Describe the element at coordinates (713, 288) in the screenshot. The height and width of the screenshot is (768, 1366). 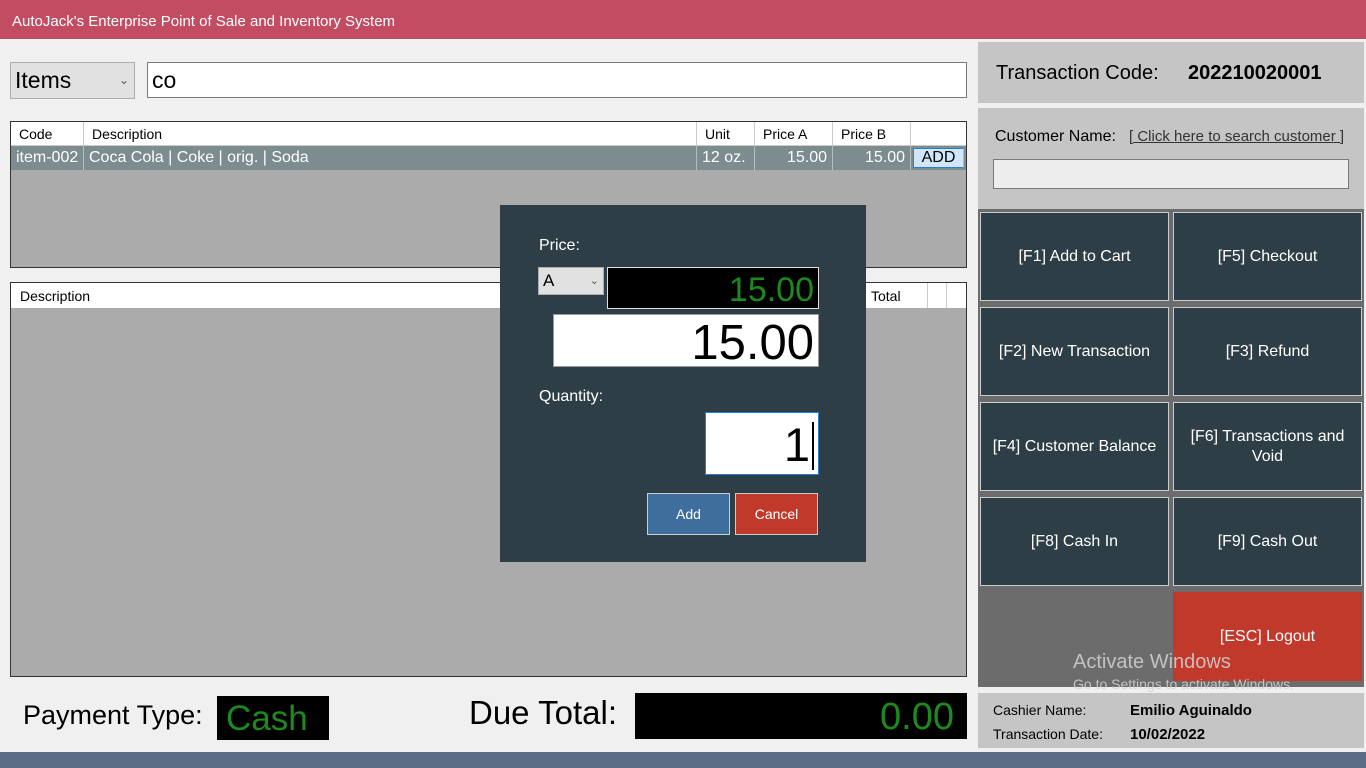
I see `price-display: 15.00` at that location.